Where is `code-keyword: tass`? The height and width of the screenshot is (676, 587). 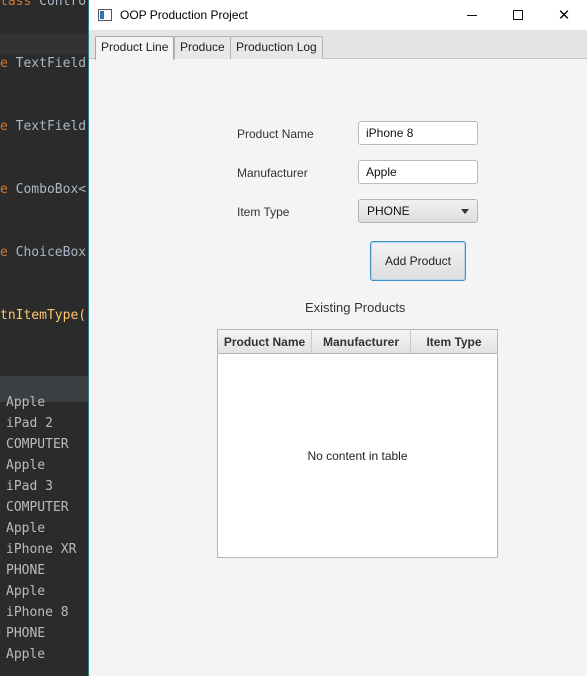 code-keyword: tass is located at coordinates (16, 4).